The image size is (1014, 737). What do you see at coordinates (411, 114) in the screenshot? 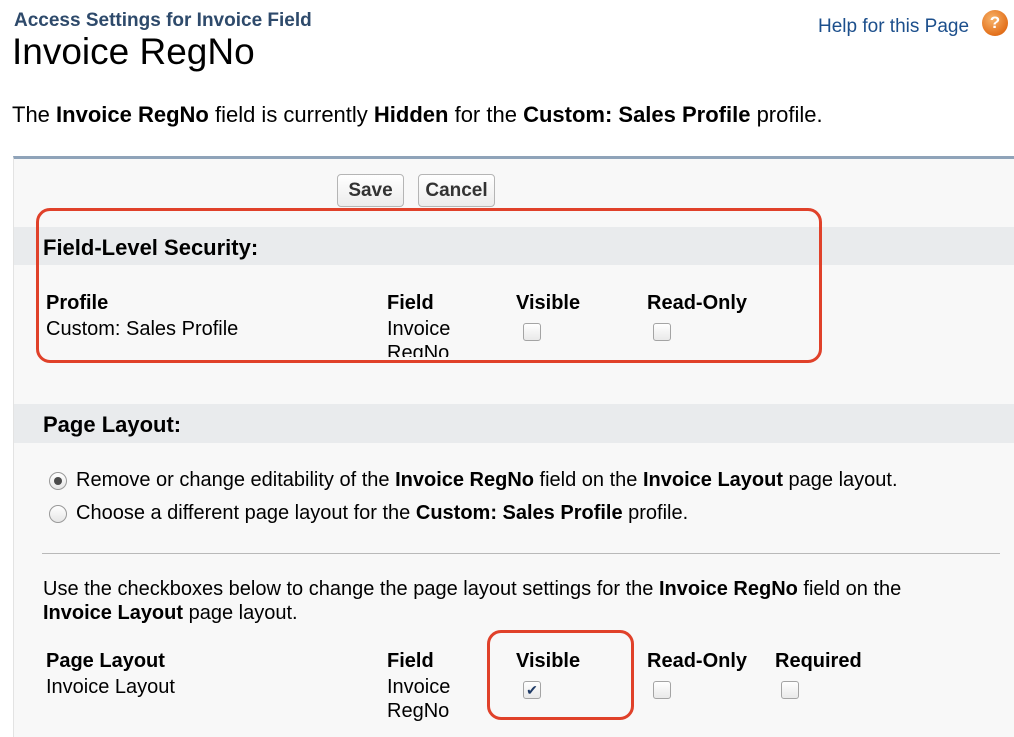
I see `intro-status: Hidden` at bounding box center [411, 114].